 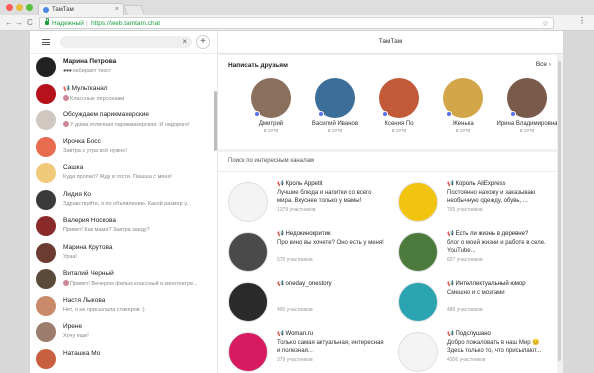 What do you see at coordinates (469, 334) in the screenshot?
I see `channel-name: 📢 Подслушано` at bounding box center [469, 334].